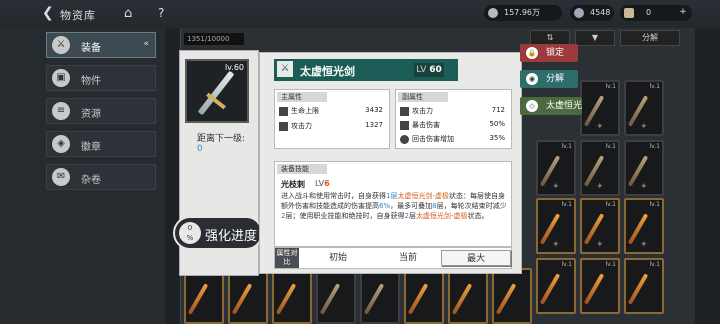 The image size is (720, 324). What do you see at coordinates (433, 139) in the screenshot?
I see `attribute-name: 回击伤害增加` at bounding box center [433, 139].